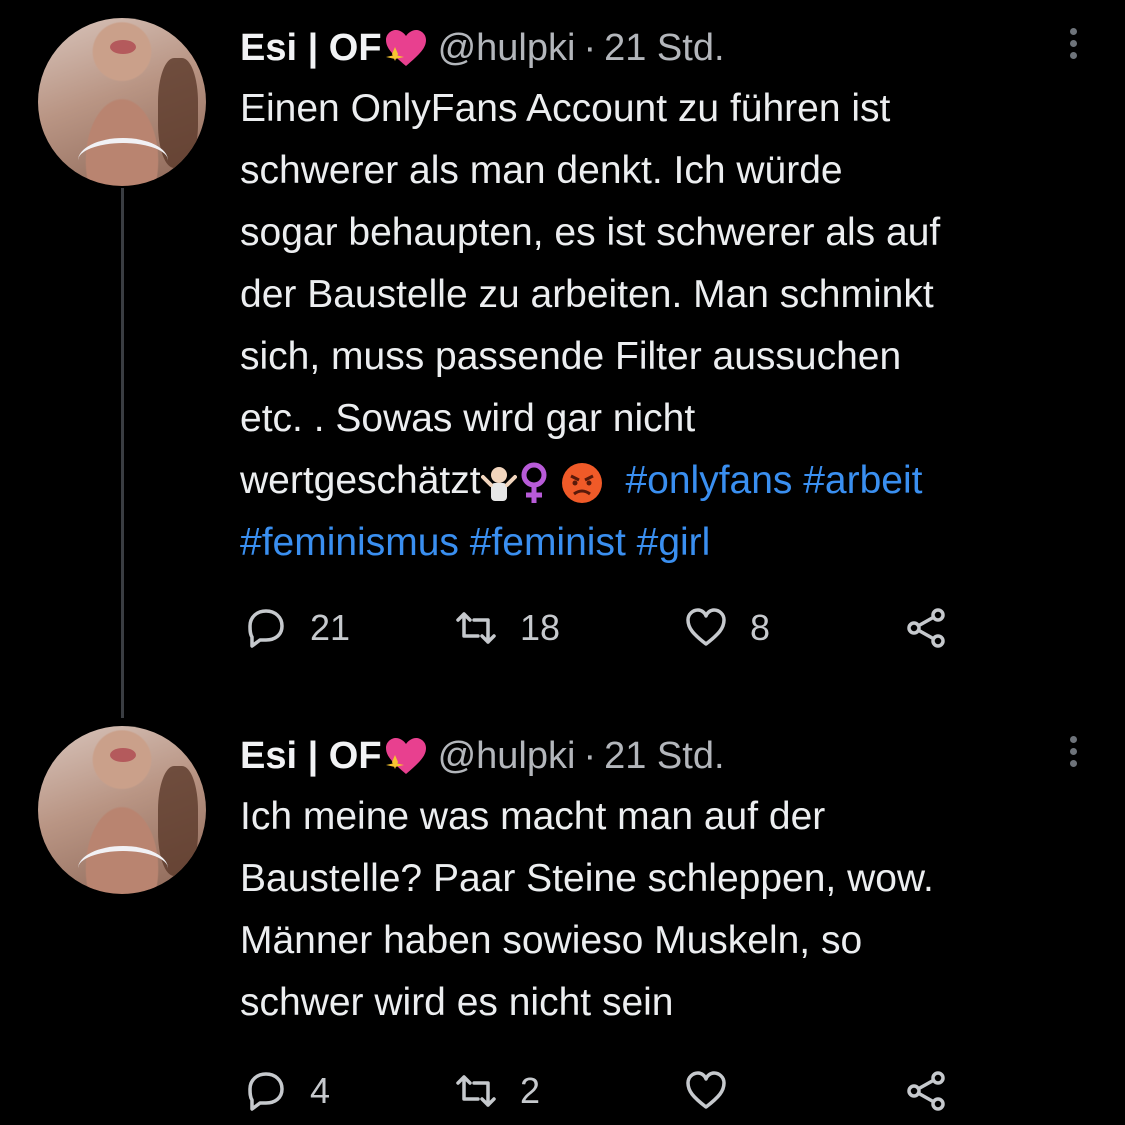 This screenshot has width=1125, height=1125. What do you see at coordinates (551, 940) in the screenshot?
I see `text-line: Männer haben sowieso Muskeln, so` at bounding box center [551, 940].